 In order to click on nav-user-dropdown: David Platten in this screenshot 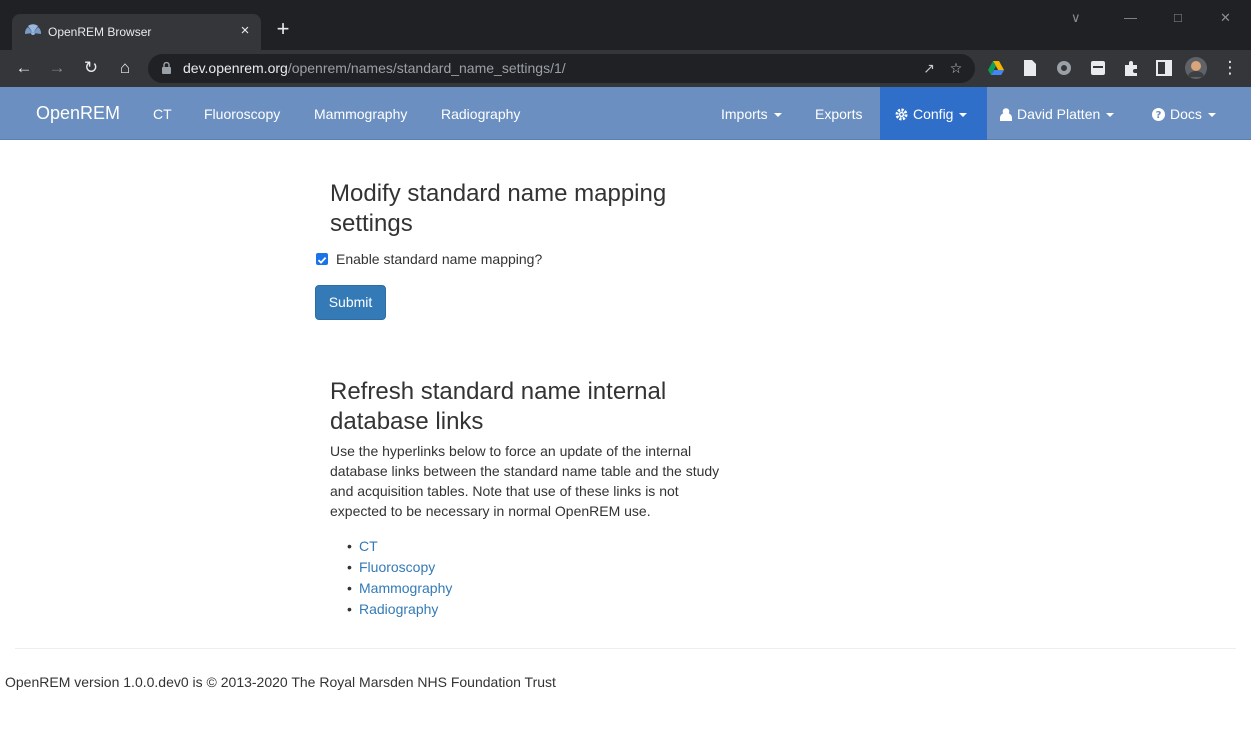, I will do `click(1057, 114)`.